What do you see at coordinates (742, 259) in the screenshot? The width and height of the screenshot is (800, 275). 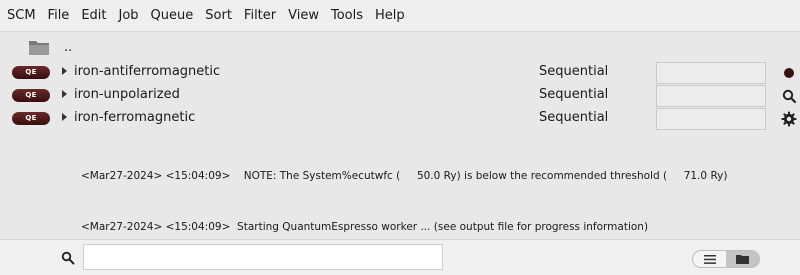 I see `folder-view-icon` at bounding box center [742, 259].